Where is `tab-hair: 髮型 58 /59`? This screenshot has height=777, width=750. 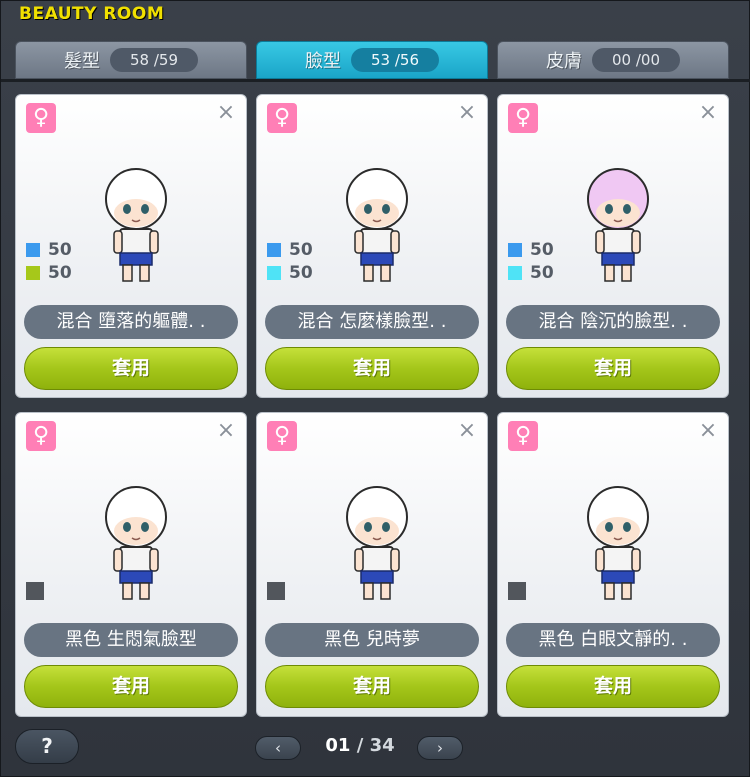
tab-hair: 髮型 58 /59 is located at coordinates (131, 60).